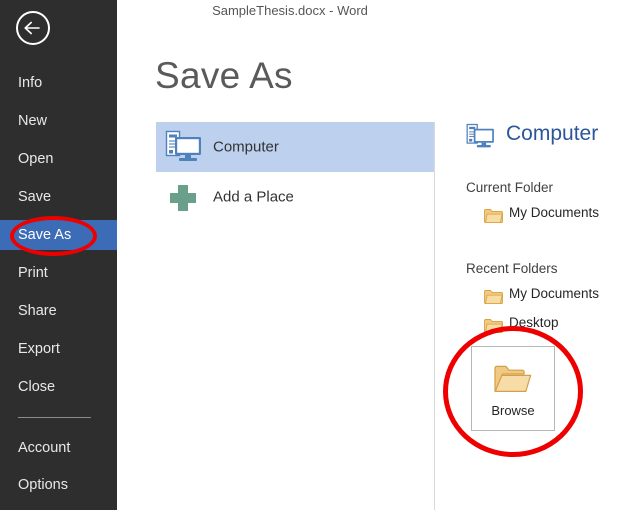 Image resolution: width=635 pixels, height=510 pixels. I want to click on sidebar-item-label: Close, so click(37, 387).